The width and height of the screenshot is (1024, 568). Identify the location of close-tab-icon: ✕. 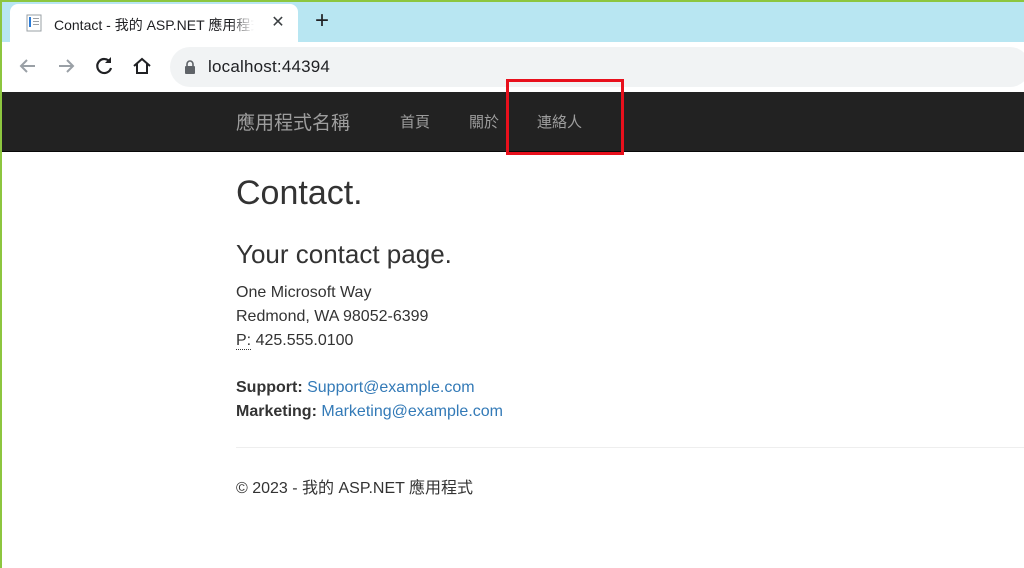
(278, 23).